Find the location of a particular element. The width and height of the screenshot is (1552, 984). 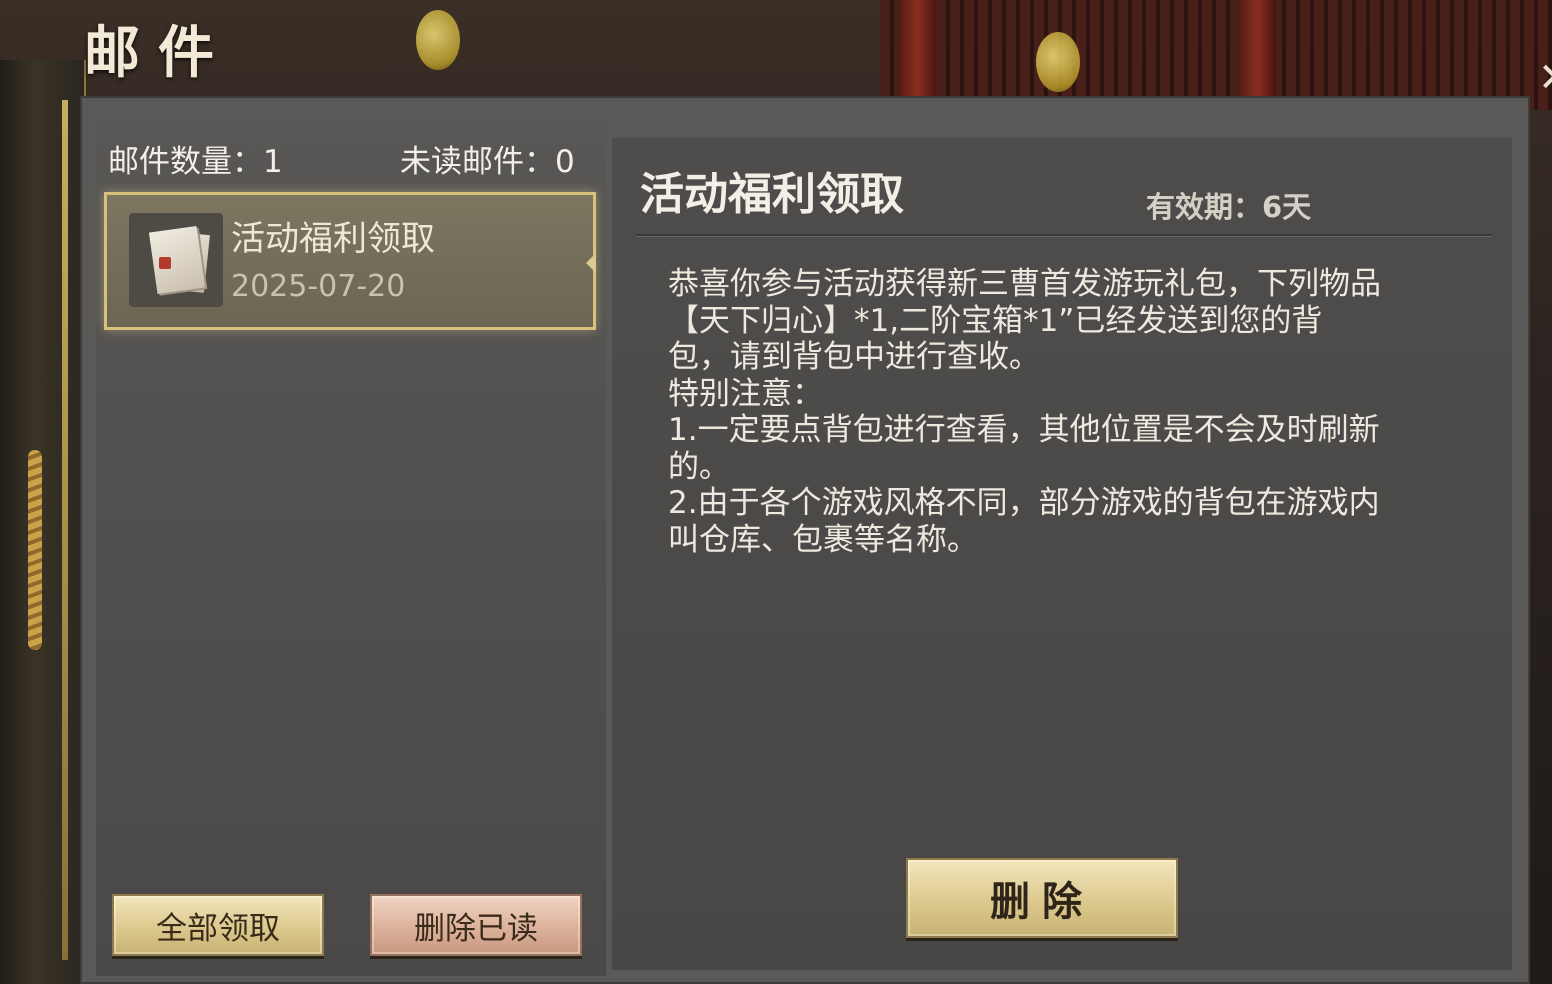

page-title: 邮件 is located at coordinates (158, 53).